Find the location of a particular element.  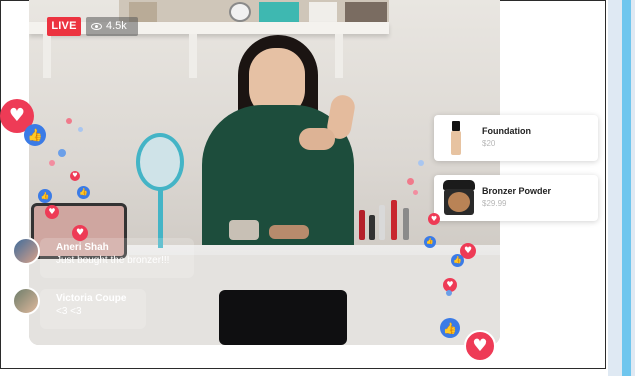

wall-shelf is located at coordinates (209, 28).